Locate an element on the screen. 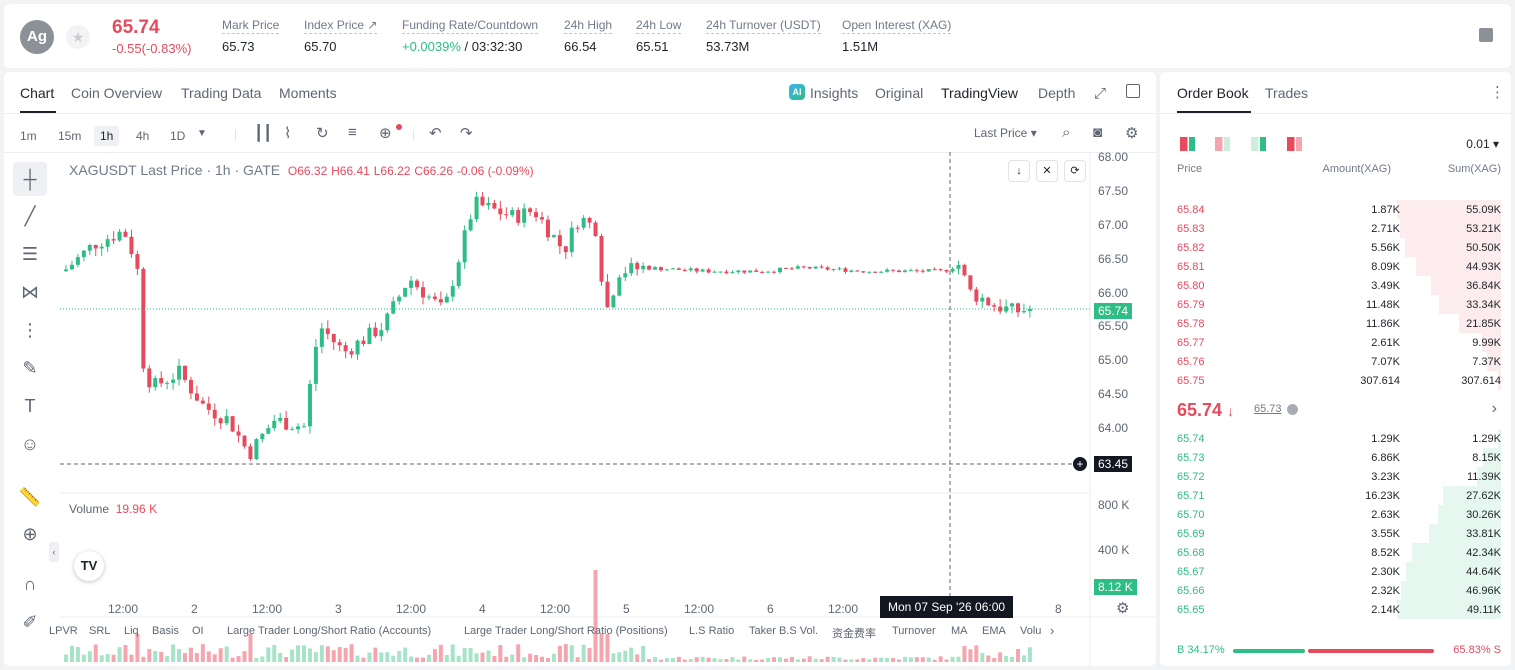  indicator-lpvr: LPVR is located at coordinates (63, 631).